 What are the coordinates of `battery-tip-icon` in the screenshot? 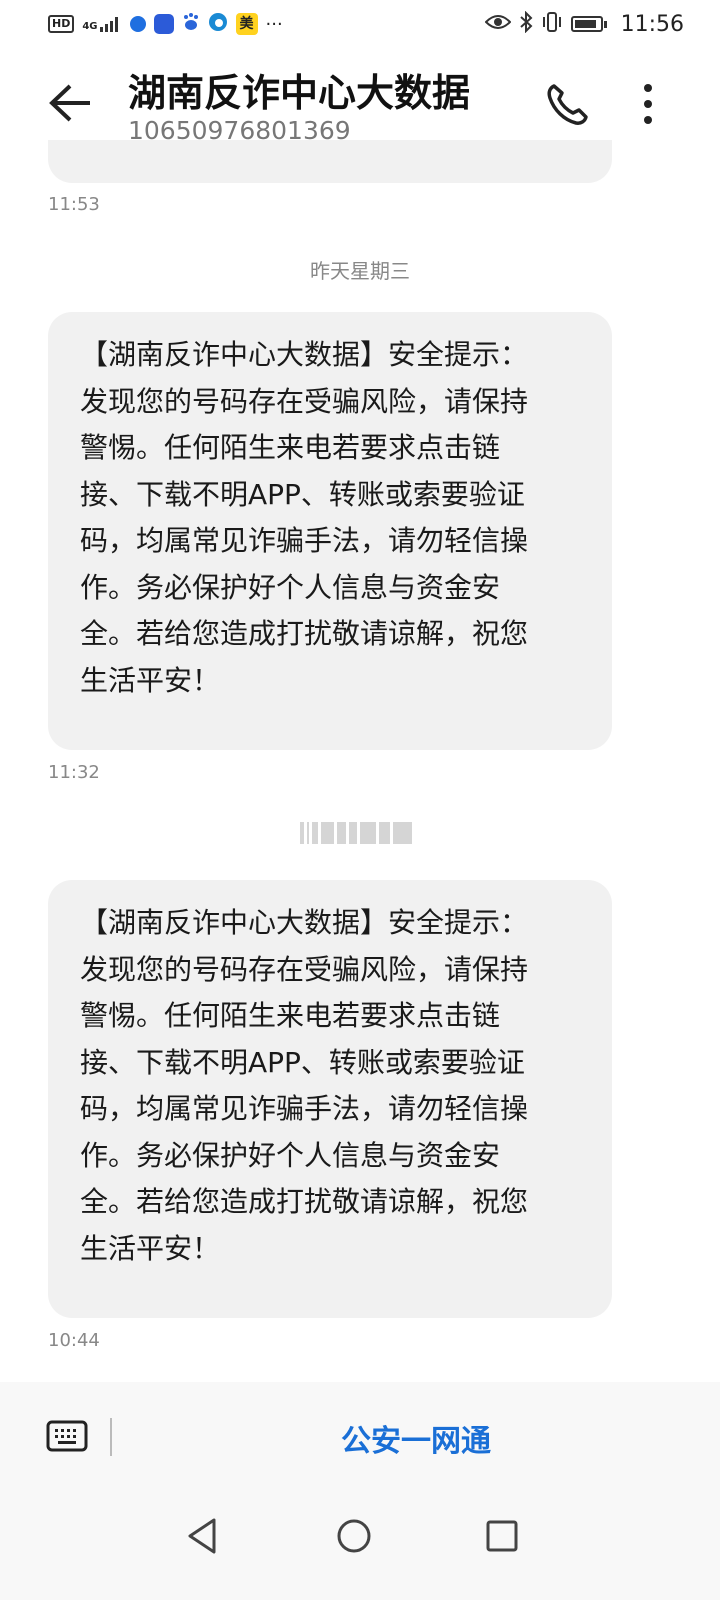 It's located at (605, 24).